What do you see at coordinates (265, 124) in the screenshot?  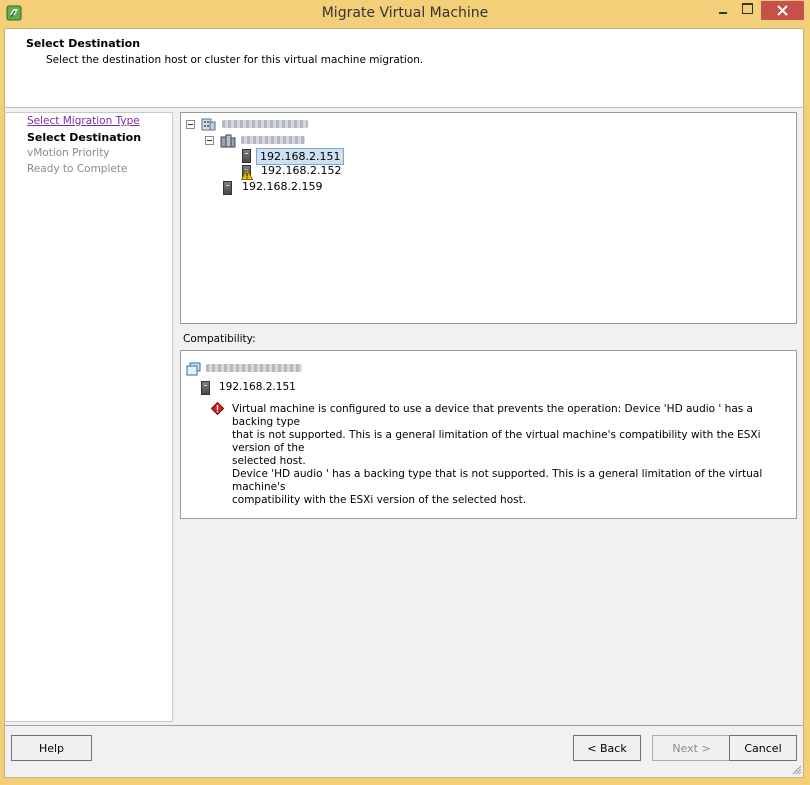 I see `redacted-datacenter-name` at bounding box center [265, 124].